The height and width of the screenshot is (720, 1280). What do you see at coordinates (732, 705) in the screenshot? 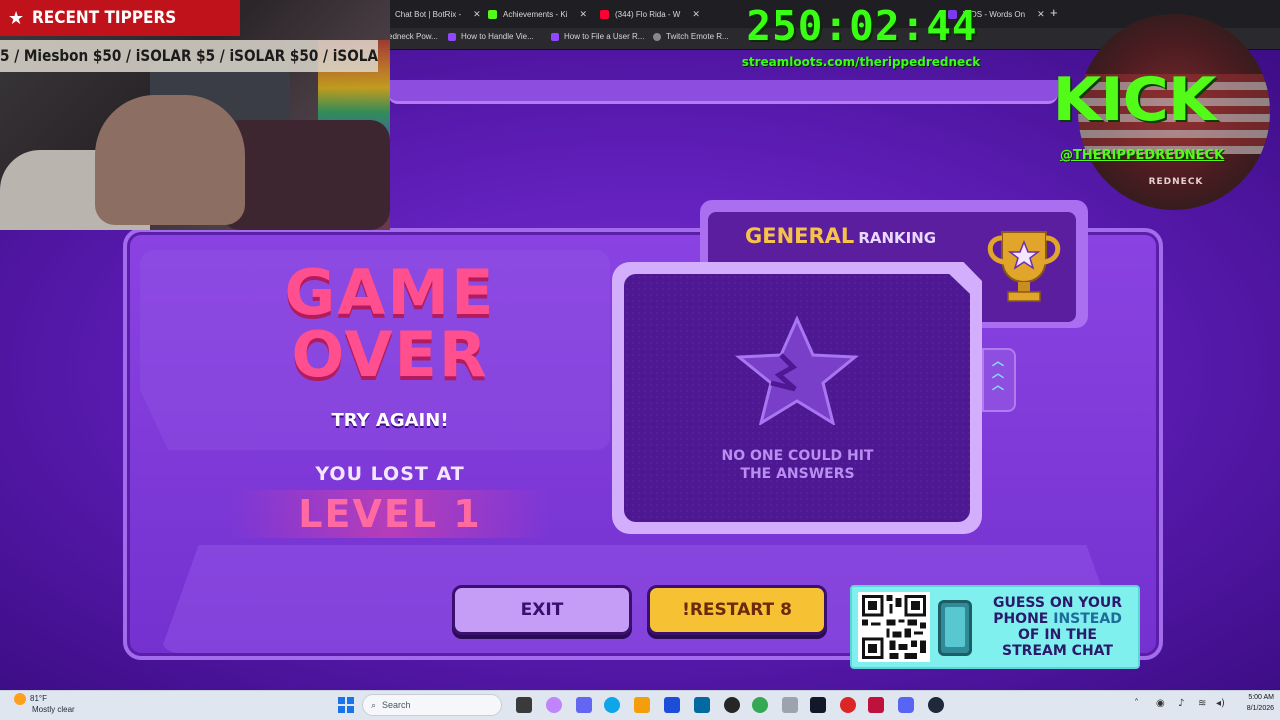
I see `obs-icon` at bounding box center [732, 705].